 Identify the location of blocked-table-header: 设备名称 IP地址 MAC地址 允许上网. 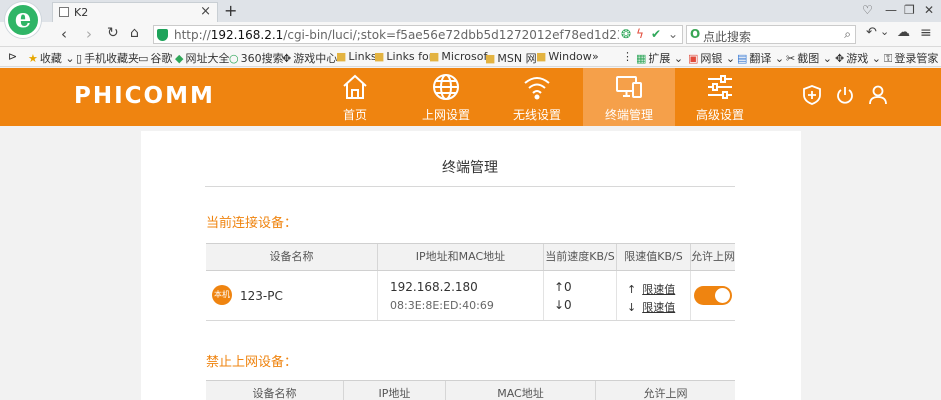
(470, 390).